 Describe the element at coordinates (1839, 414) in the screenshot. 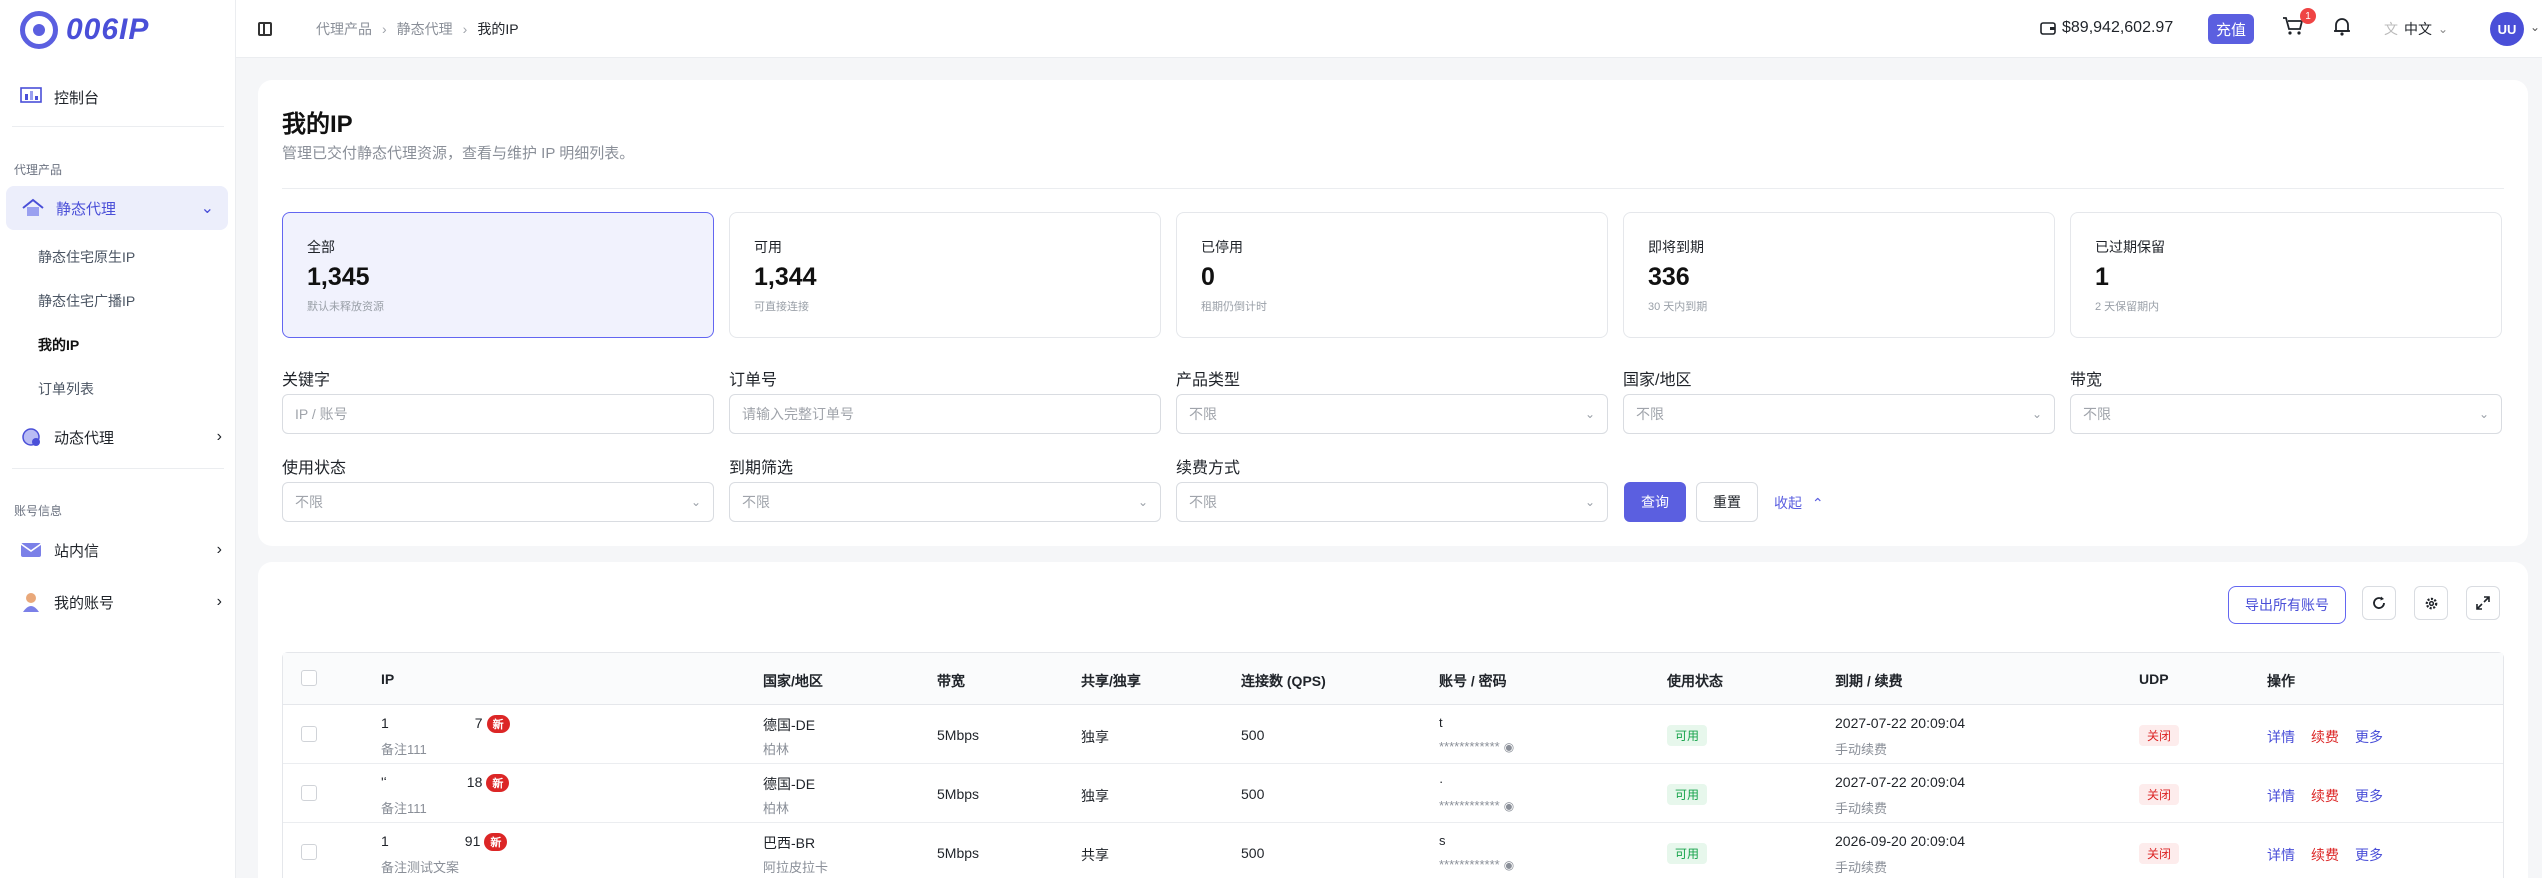

I see `country-select: 不限 ⌄` at that location.